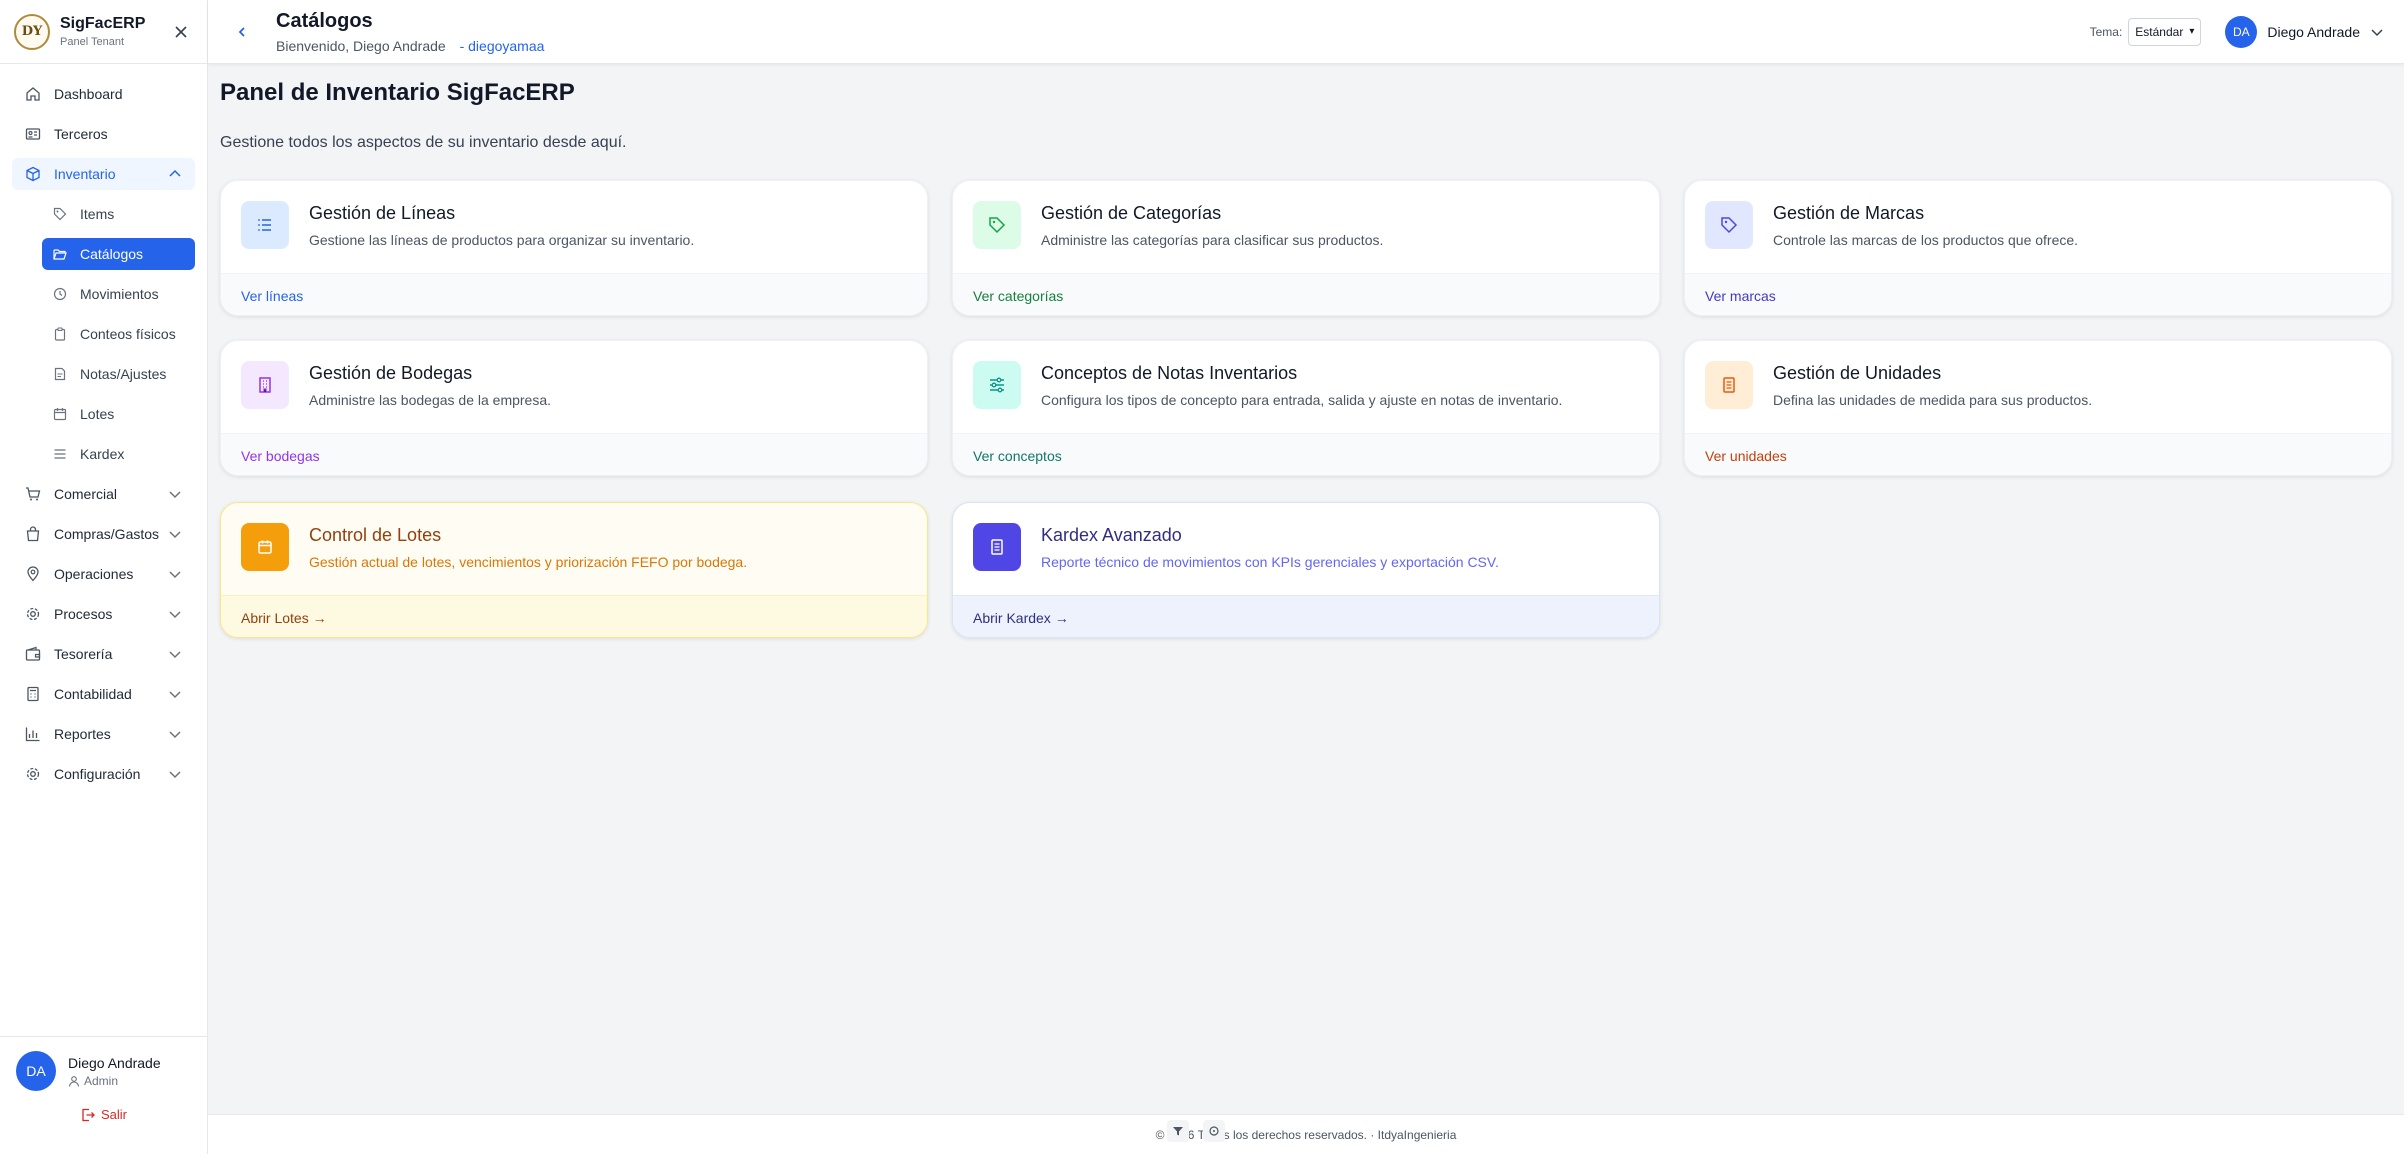 The width and height of the screenshot is (2404, 1154). I want to click on sidebar-subitem-label: Items, so click(97, 214).